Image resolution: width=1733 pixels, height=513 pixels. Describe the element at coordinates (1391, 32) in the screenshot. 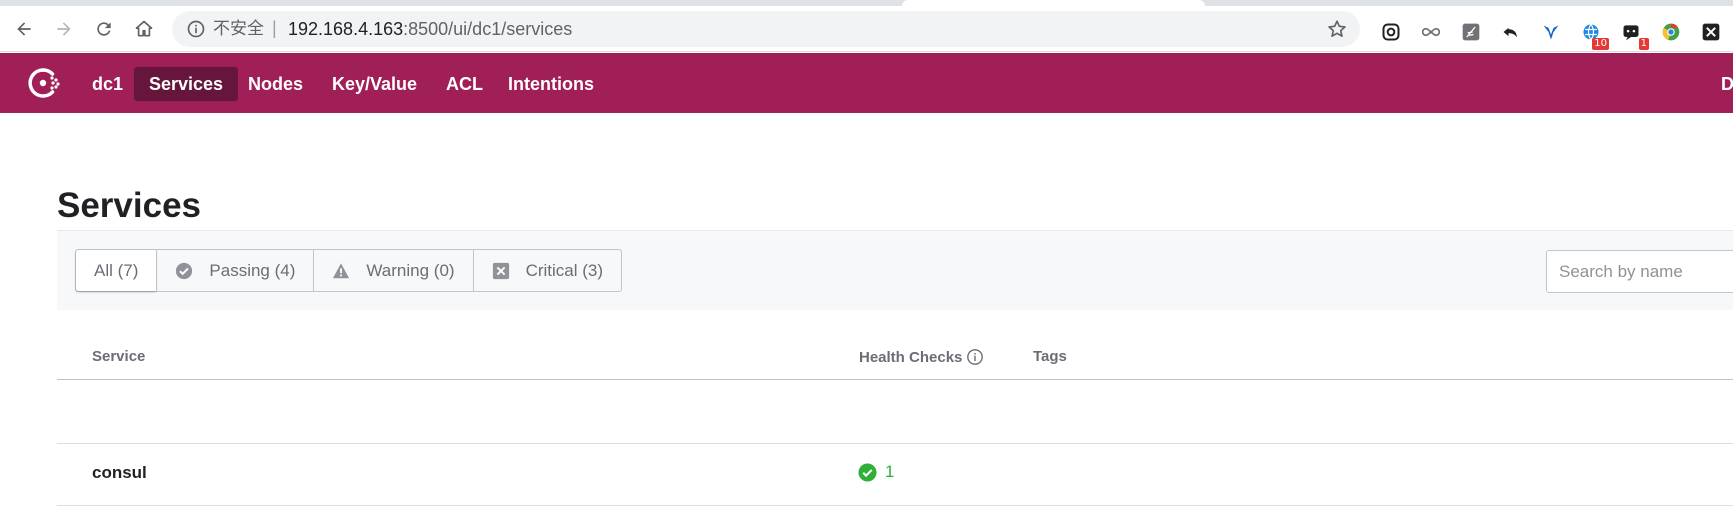

I see `camera-ext-icon` at that location.